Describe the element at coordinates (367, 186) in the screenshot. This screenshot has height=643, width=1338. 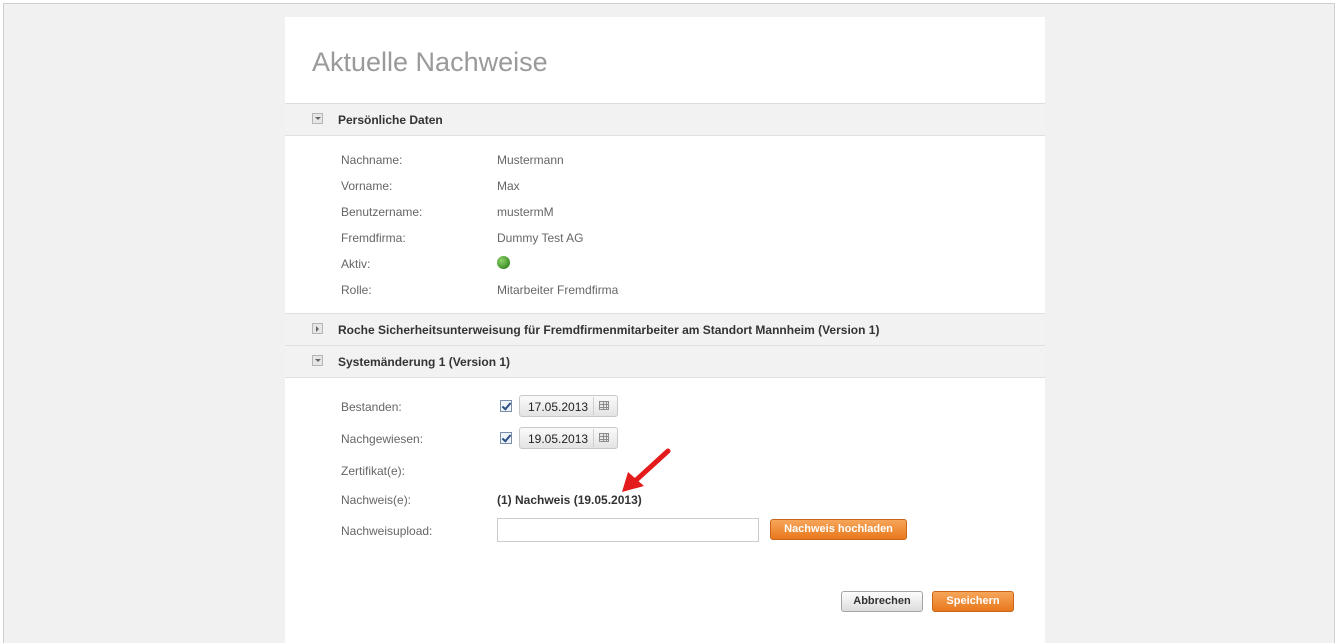
I see `field-label: Vorname:` at that location.